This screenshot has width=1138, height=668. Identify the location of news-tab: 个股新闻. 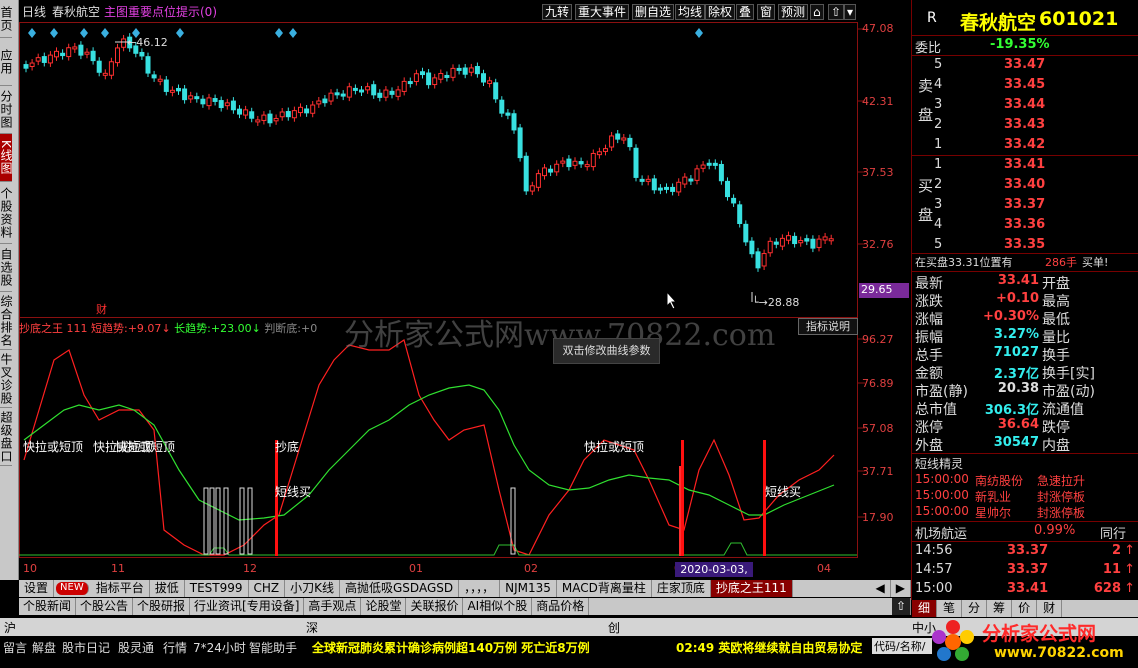
(48, 606).